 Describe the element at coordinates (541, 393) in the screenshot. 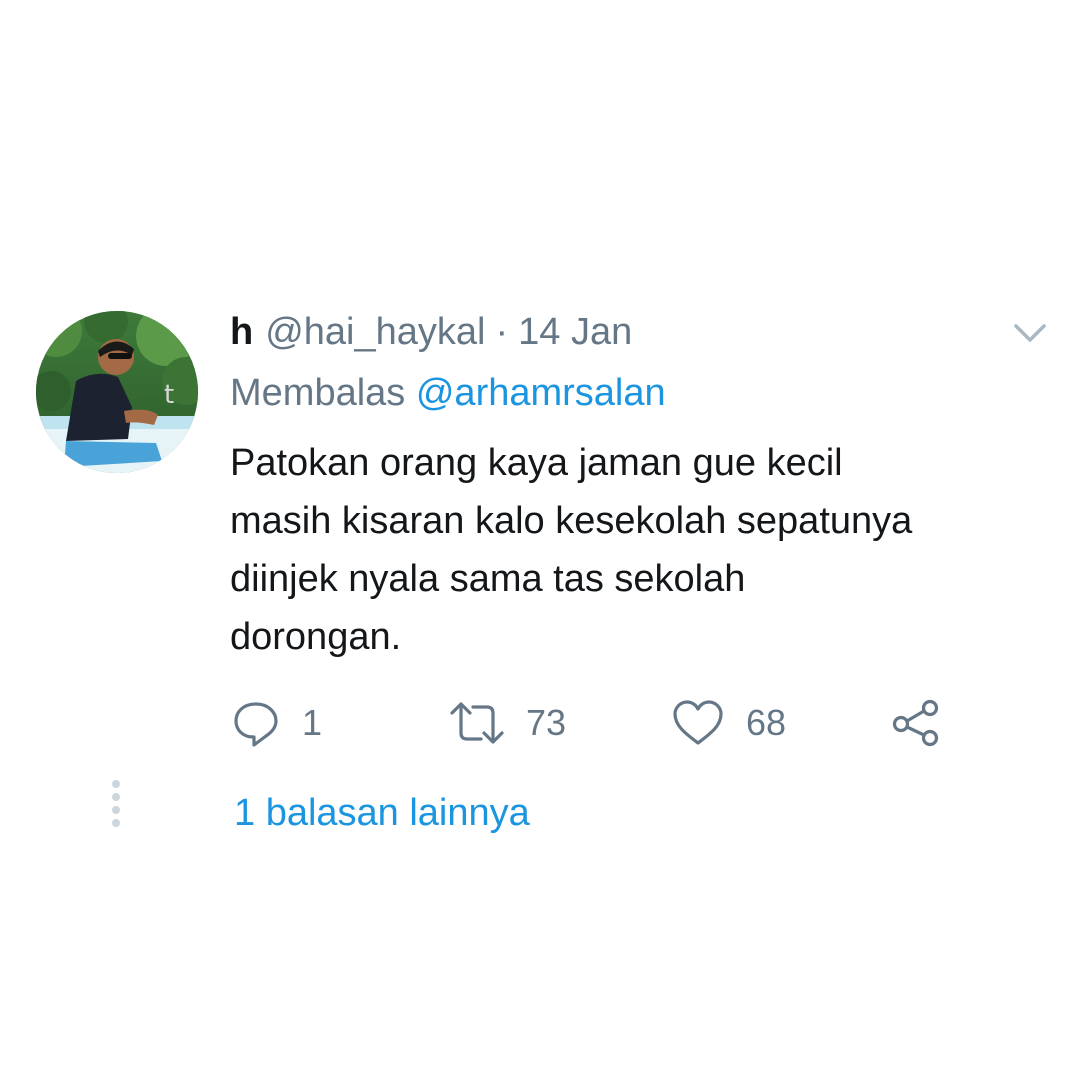

I see `reply-mention-link: @arhamrsalan` at that location.